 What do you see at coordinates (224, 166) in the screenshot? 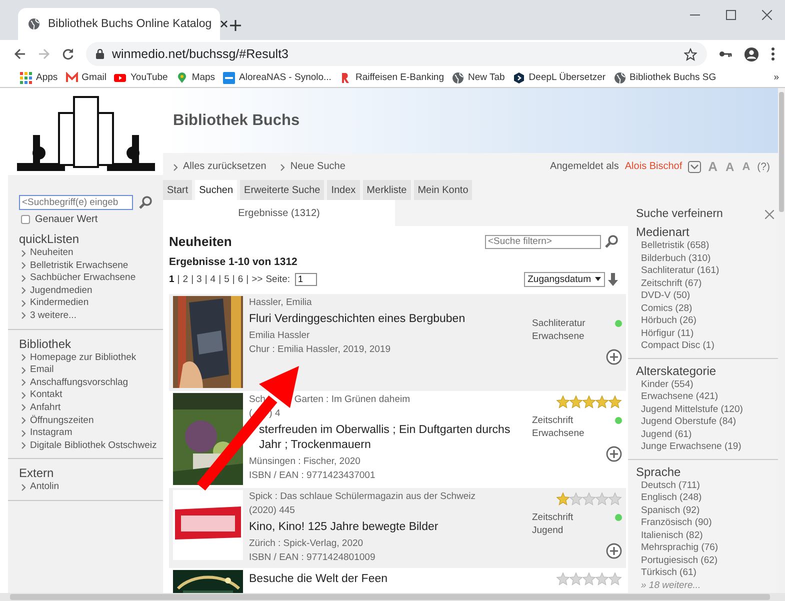
I see `breadcrumb-link: Alles zurücksetzen` at bounding box center [224, 166].